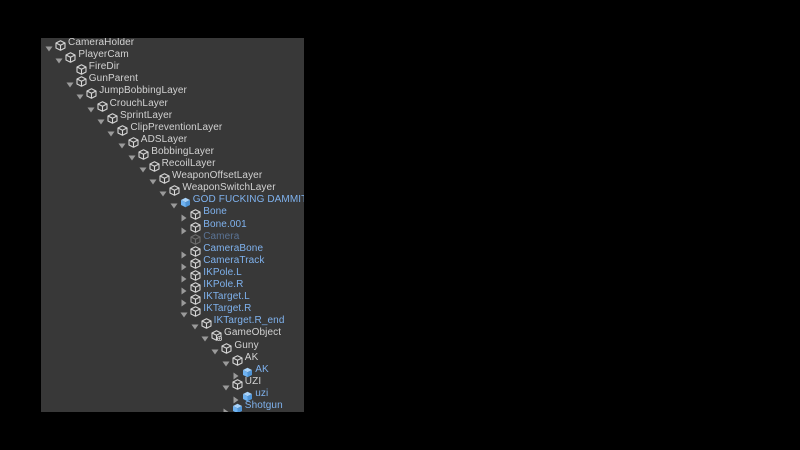 The image size is (800, 450). Describe the element at coordinates (172, 56) in the screenshot. I see `hierarchy-row: PlayerCam` at that location.